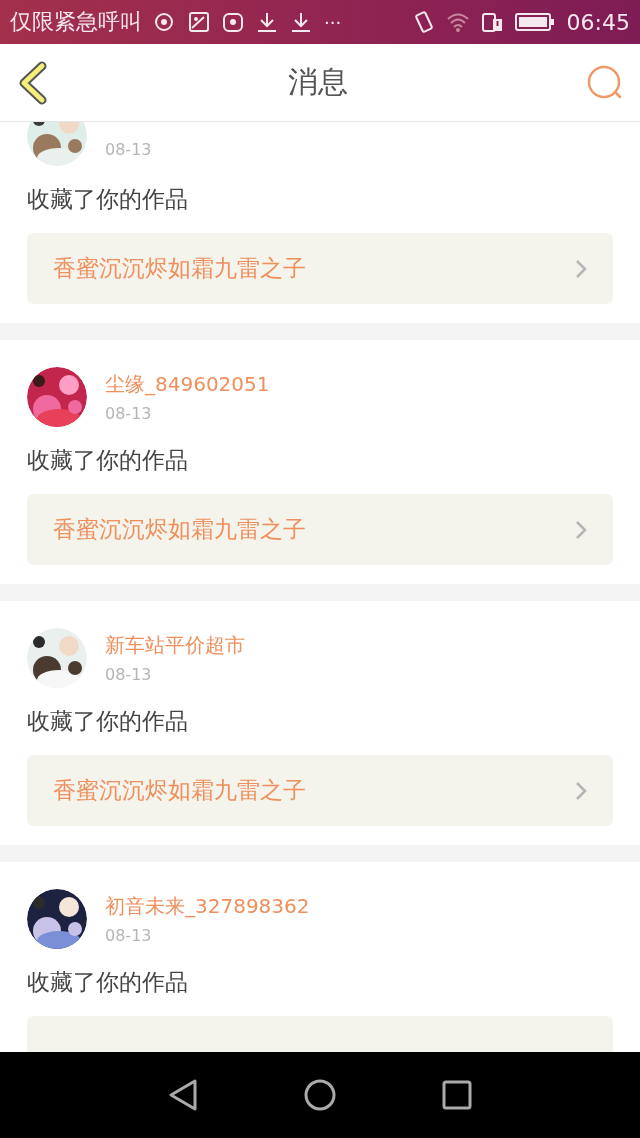  What do you see at coordinates (457, 22) in the screenshot?
I see `wifi-icon` at bounding box center [457, 22].